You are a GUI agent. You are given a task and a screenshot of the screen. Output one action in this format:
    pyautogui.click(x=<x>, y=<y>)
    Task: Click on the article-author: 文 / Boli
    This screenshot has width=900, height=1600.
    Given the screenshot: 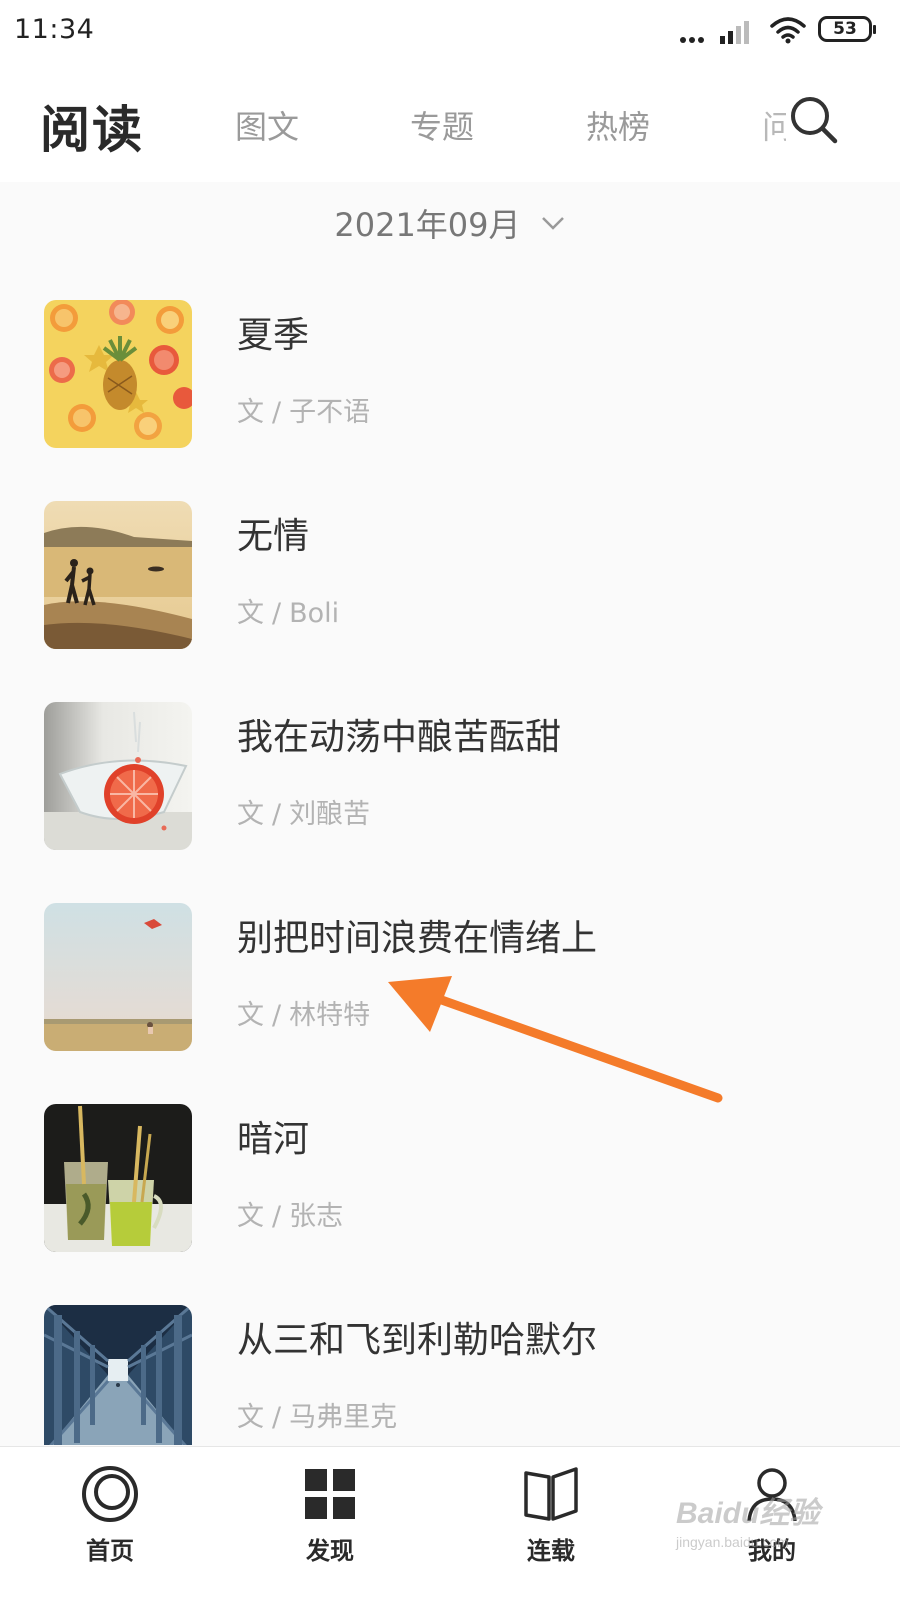 What is the action you would take?
    pyautogui.click(x=288, y=610)
    